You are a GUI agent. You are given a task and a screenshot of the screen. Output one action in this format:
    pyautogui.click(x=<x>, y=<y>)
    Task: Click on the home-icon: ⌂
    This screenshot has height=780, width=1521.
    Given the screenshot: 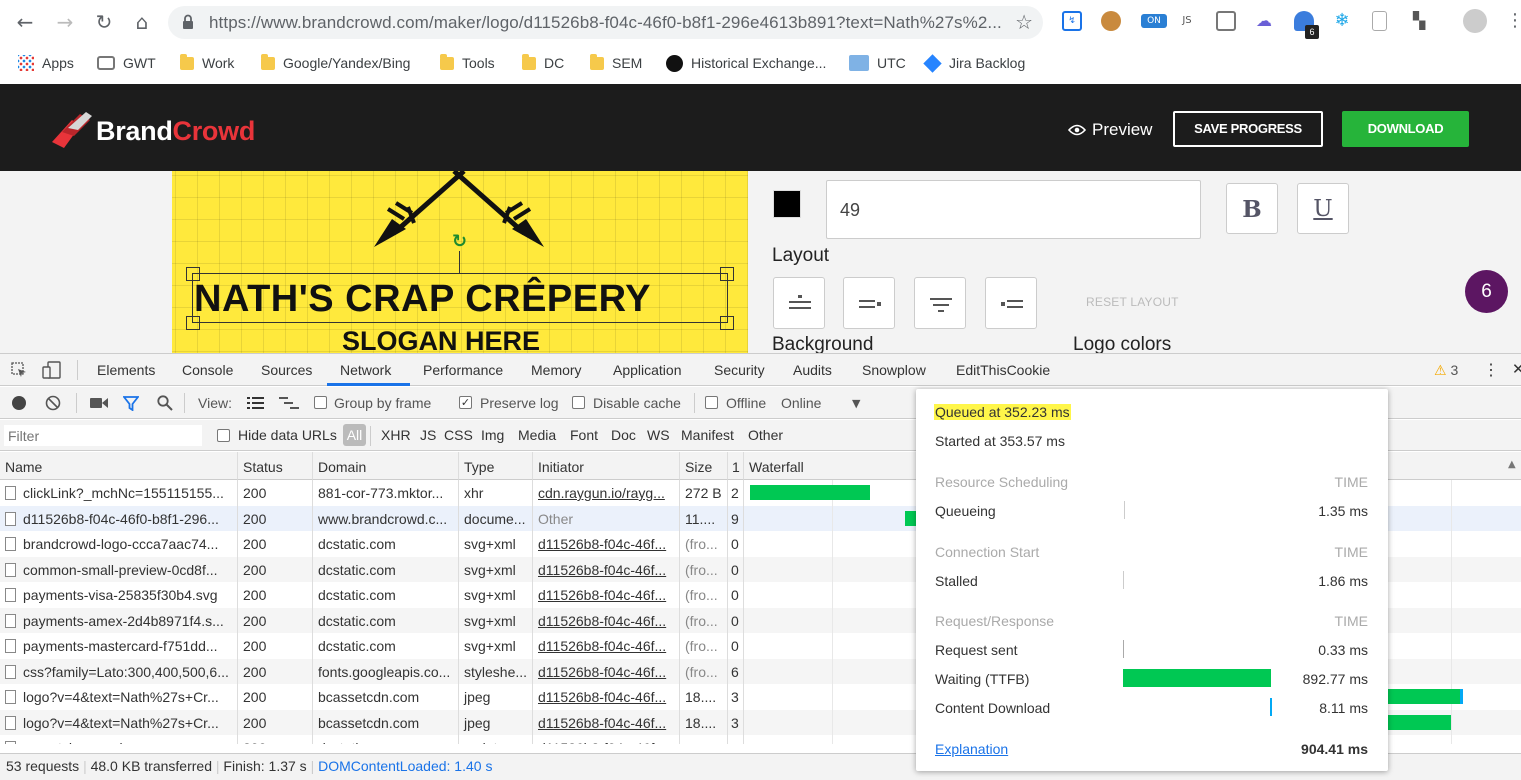 What is the action you would take?
    pyautogui.click(x=142, y=22)
    